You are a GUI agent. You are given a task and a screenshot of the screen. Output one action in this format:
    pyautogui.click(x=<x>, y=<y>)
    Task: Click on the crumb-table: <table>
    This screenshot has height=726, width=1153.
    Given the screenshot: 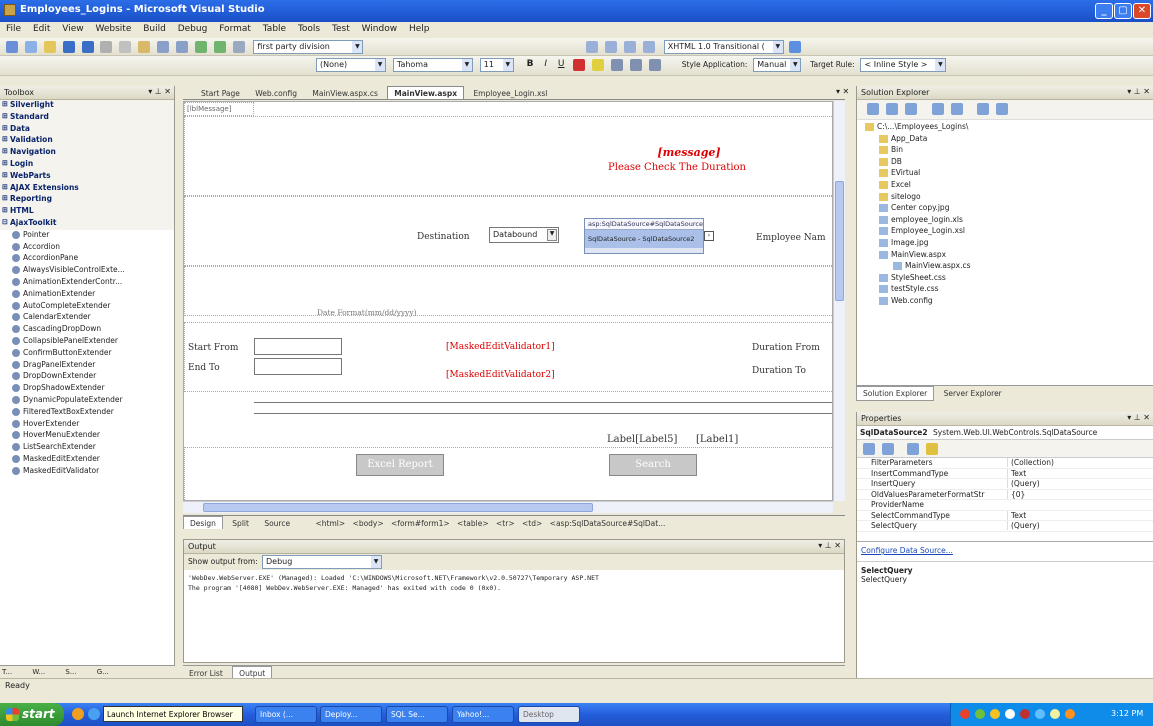 What is the action you would take?
    pyautogui.click(x=473, y=523)
    